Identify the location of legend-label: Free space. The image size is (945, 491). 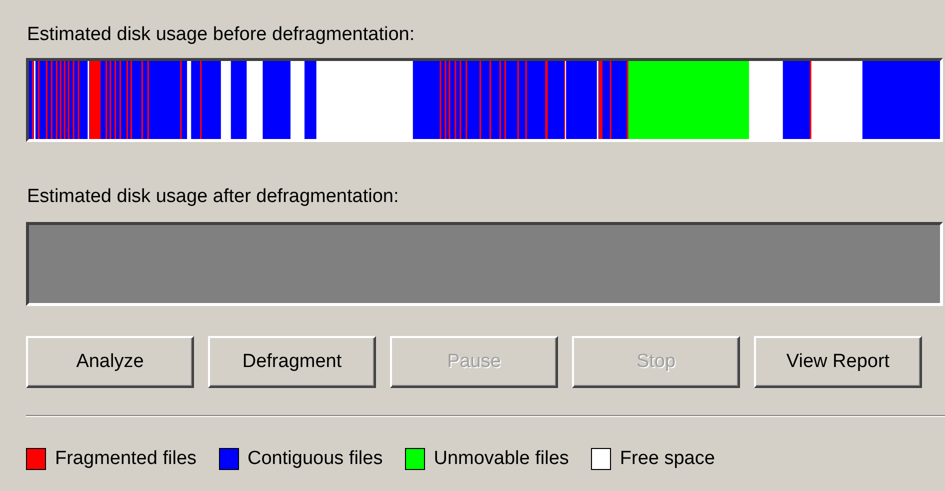
(667, 459).